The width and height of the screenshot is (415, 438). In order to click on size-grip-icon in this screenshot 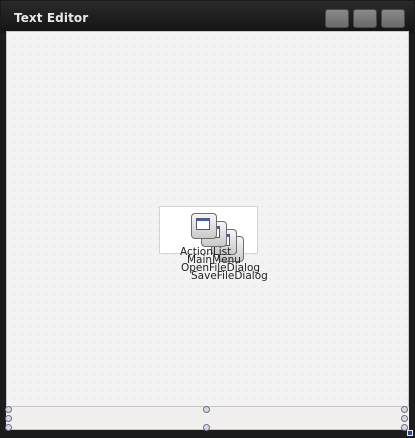, I will do `click(410, 433)`.